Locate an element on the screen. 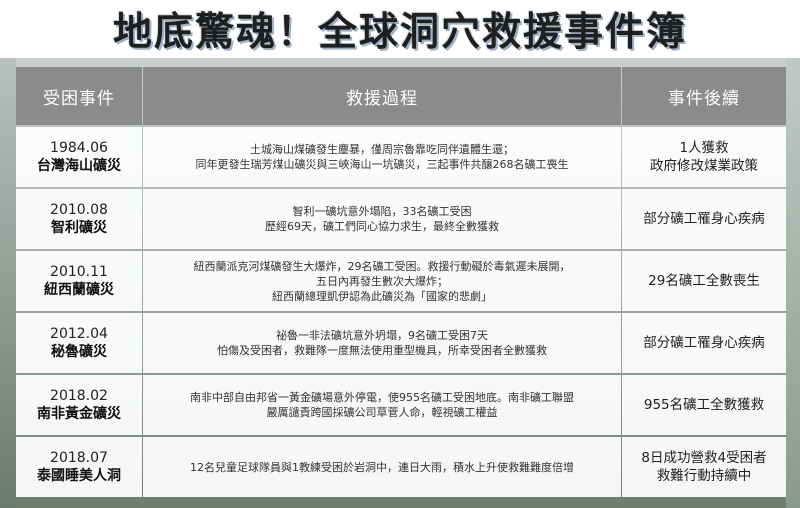  event-name: 南非黃金礦災 is located at coordinates (79, 414).